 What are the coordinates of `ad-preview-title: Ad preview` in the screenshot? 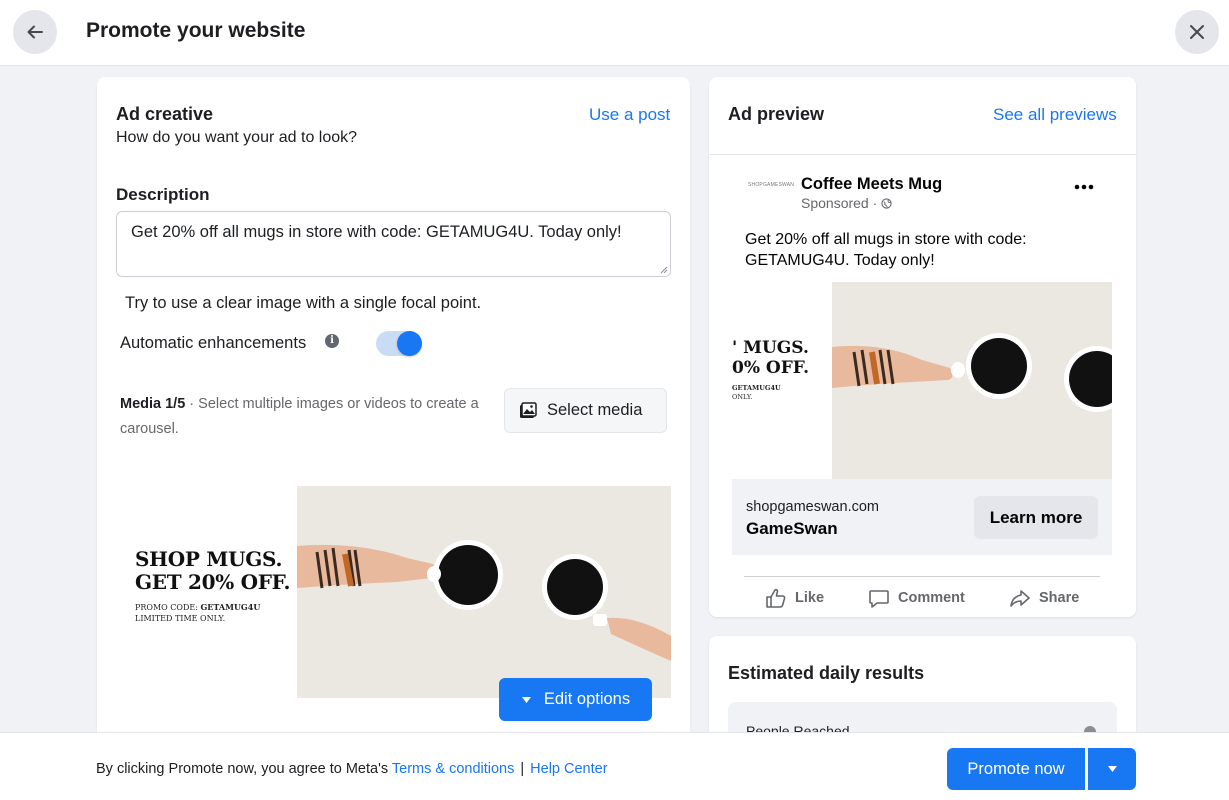 It's located at (776, 114).